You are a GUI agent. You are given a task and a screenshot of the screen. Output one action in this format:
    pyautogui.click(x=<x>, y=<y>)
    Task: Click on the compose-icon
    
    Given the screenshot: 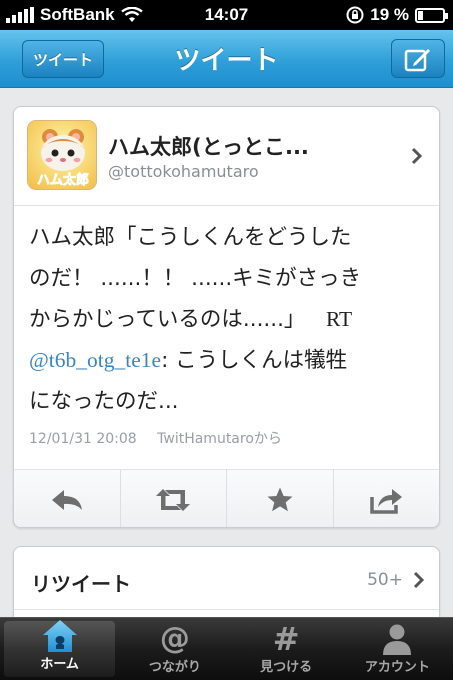 What is the action you would take?
    pyautogui.click(x=417, y=59)
    